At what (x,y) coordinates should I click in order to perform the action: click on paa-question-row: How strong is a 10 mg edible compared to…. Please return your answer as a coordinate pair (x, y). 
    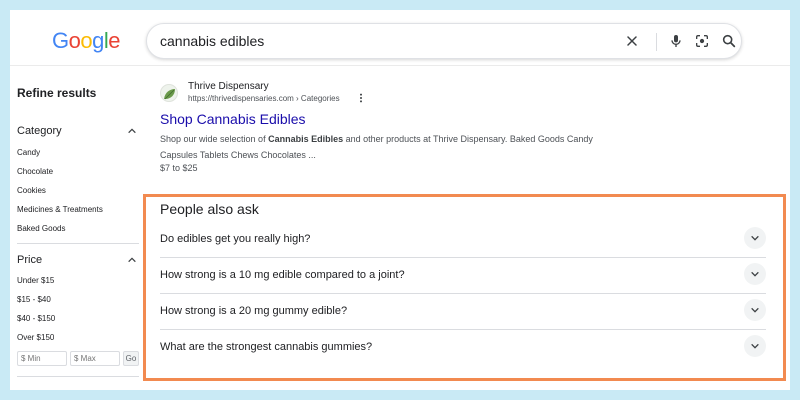
    Looking at the image, I should click on (463, 276).